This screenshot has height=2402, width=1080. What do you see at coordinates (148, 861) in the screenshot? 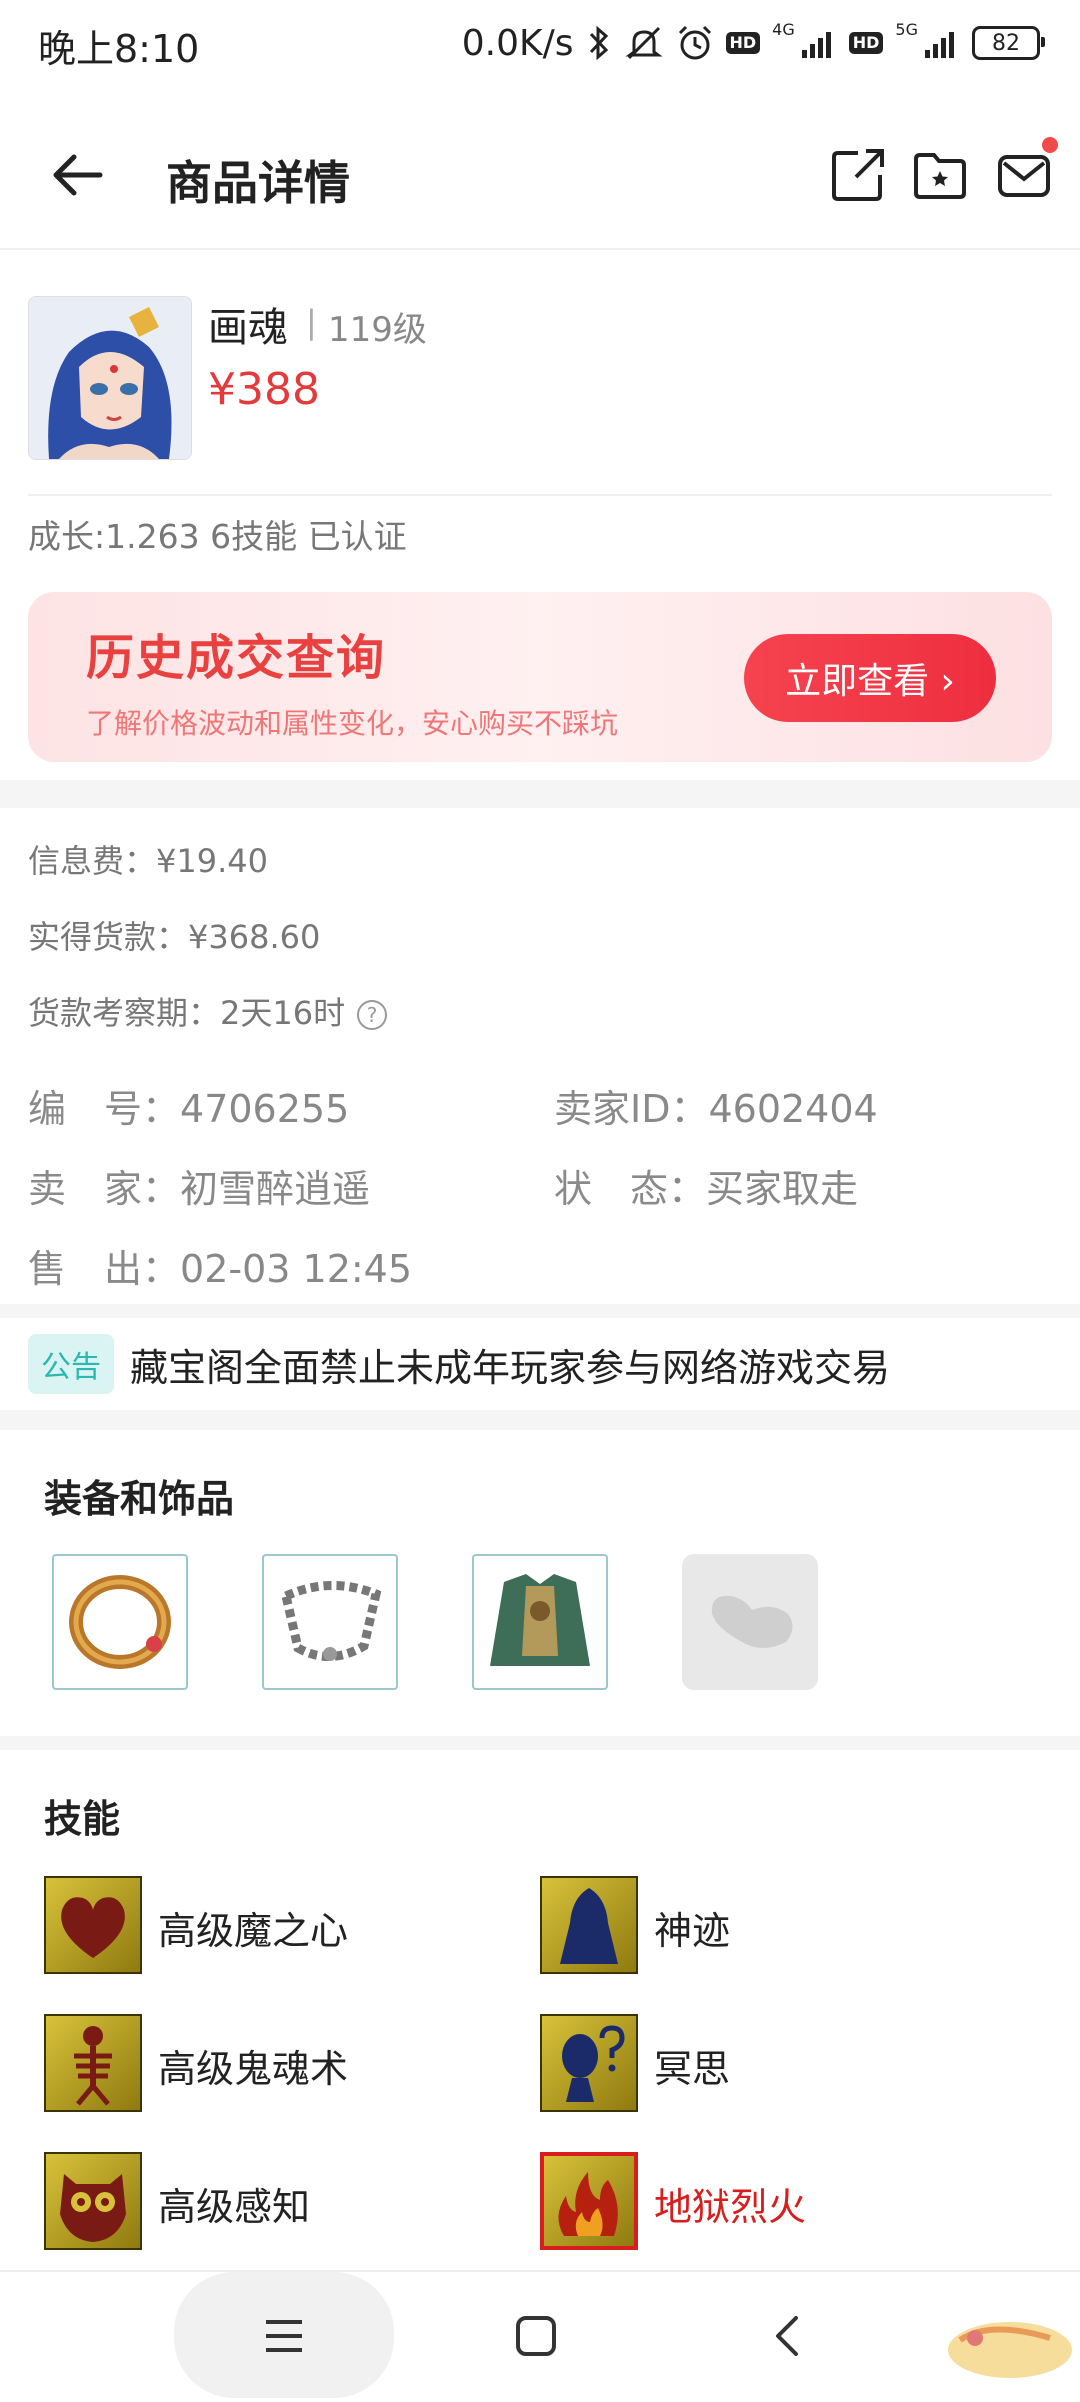
I see `info-fee: 信息费：¥19.40` at bounding box center [148, 861].